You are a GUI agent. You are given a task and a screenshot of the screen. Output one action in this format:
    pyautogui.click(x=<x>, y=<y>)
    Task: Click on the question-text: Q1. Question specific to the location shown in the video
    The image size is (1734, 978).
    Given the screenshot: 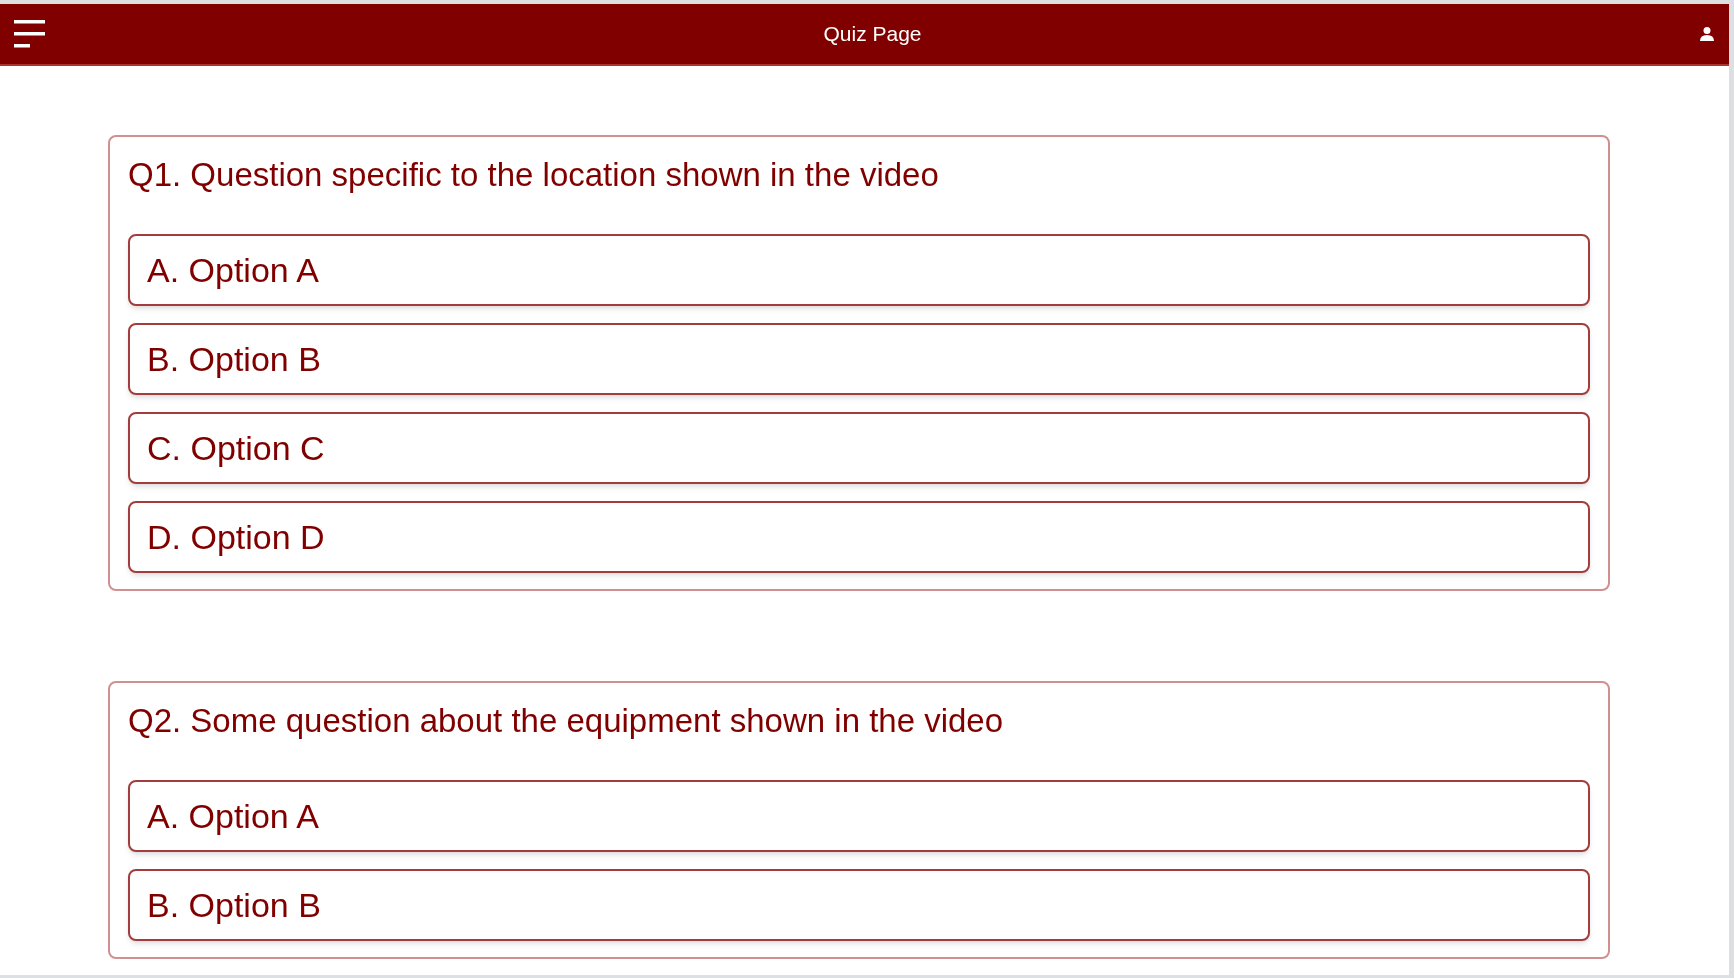 What is the action you would take?
    pyautogui.click(x=534, y=175)
    